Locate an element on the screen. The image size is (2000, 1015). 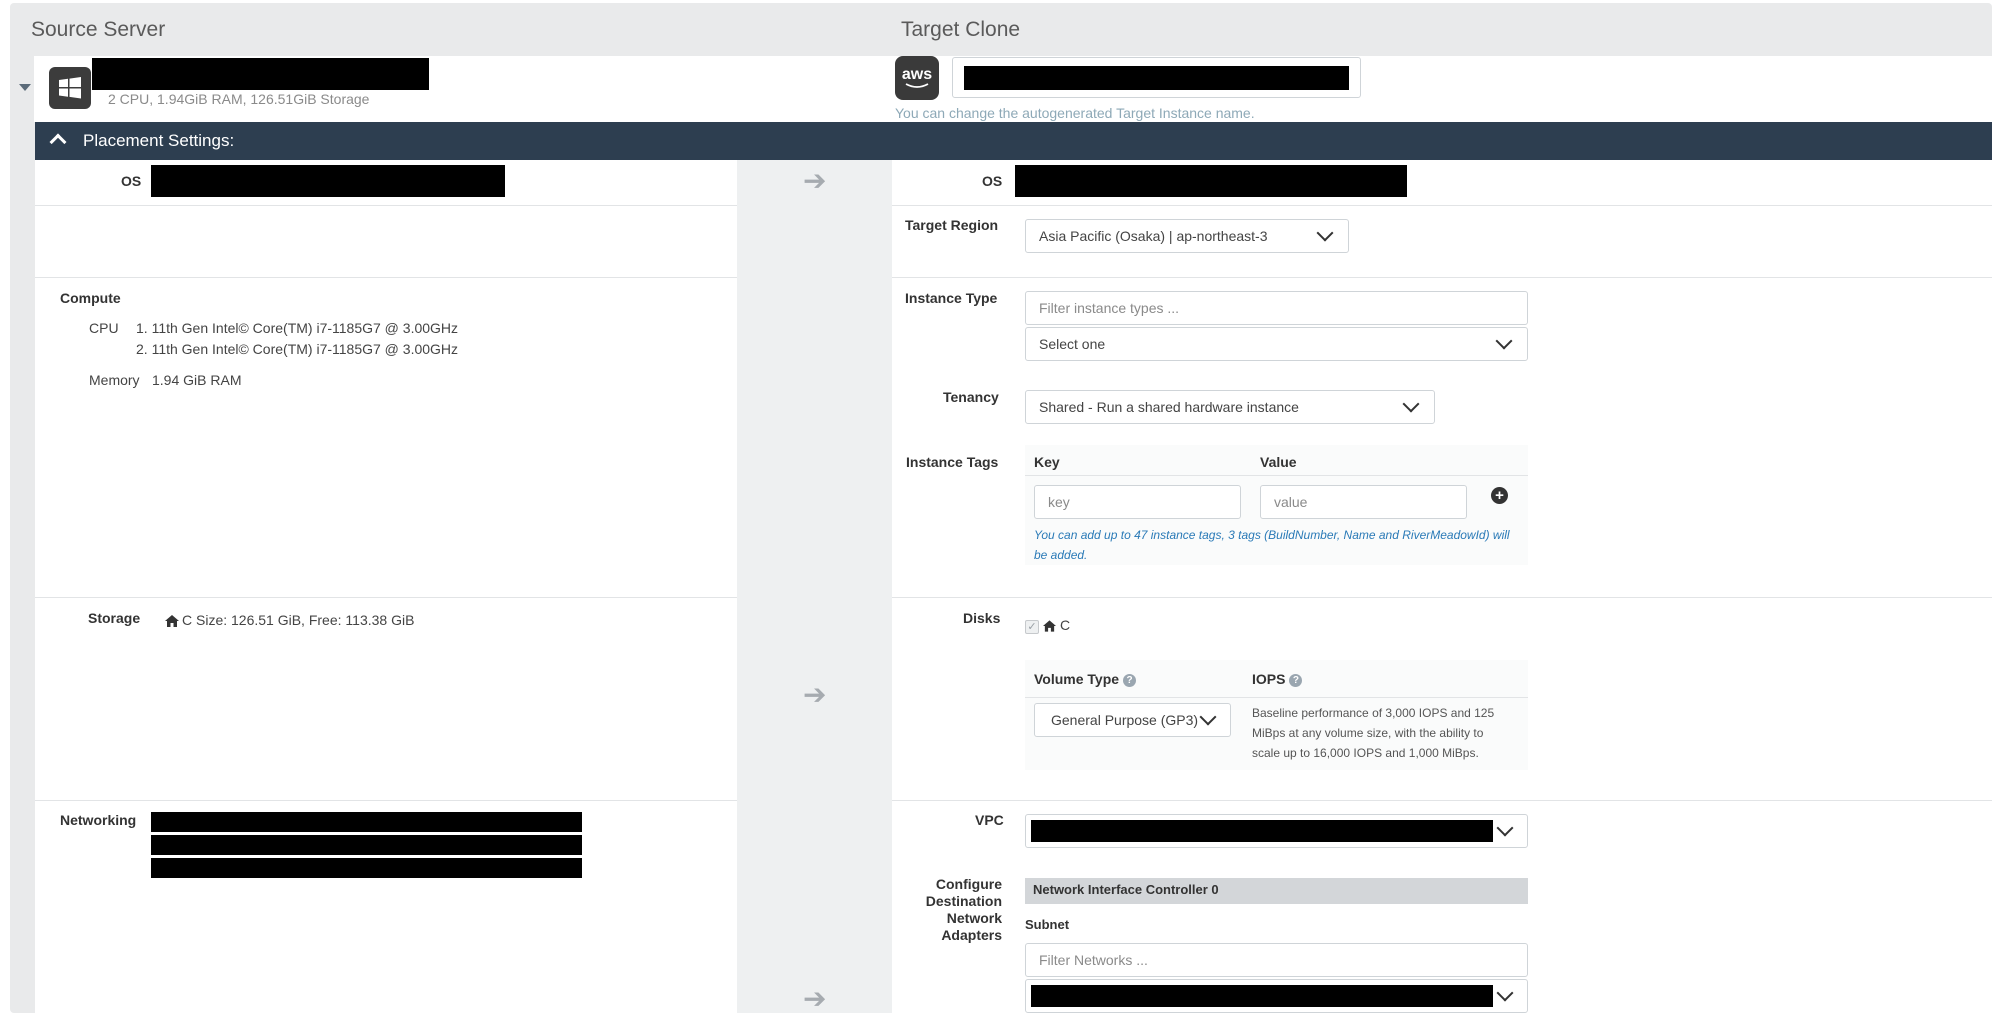
chevron-up-icon is located at coordinates (58, 142).